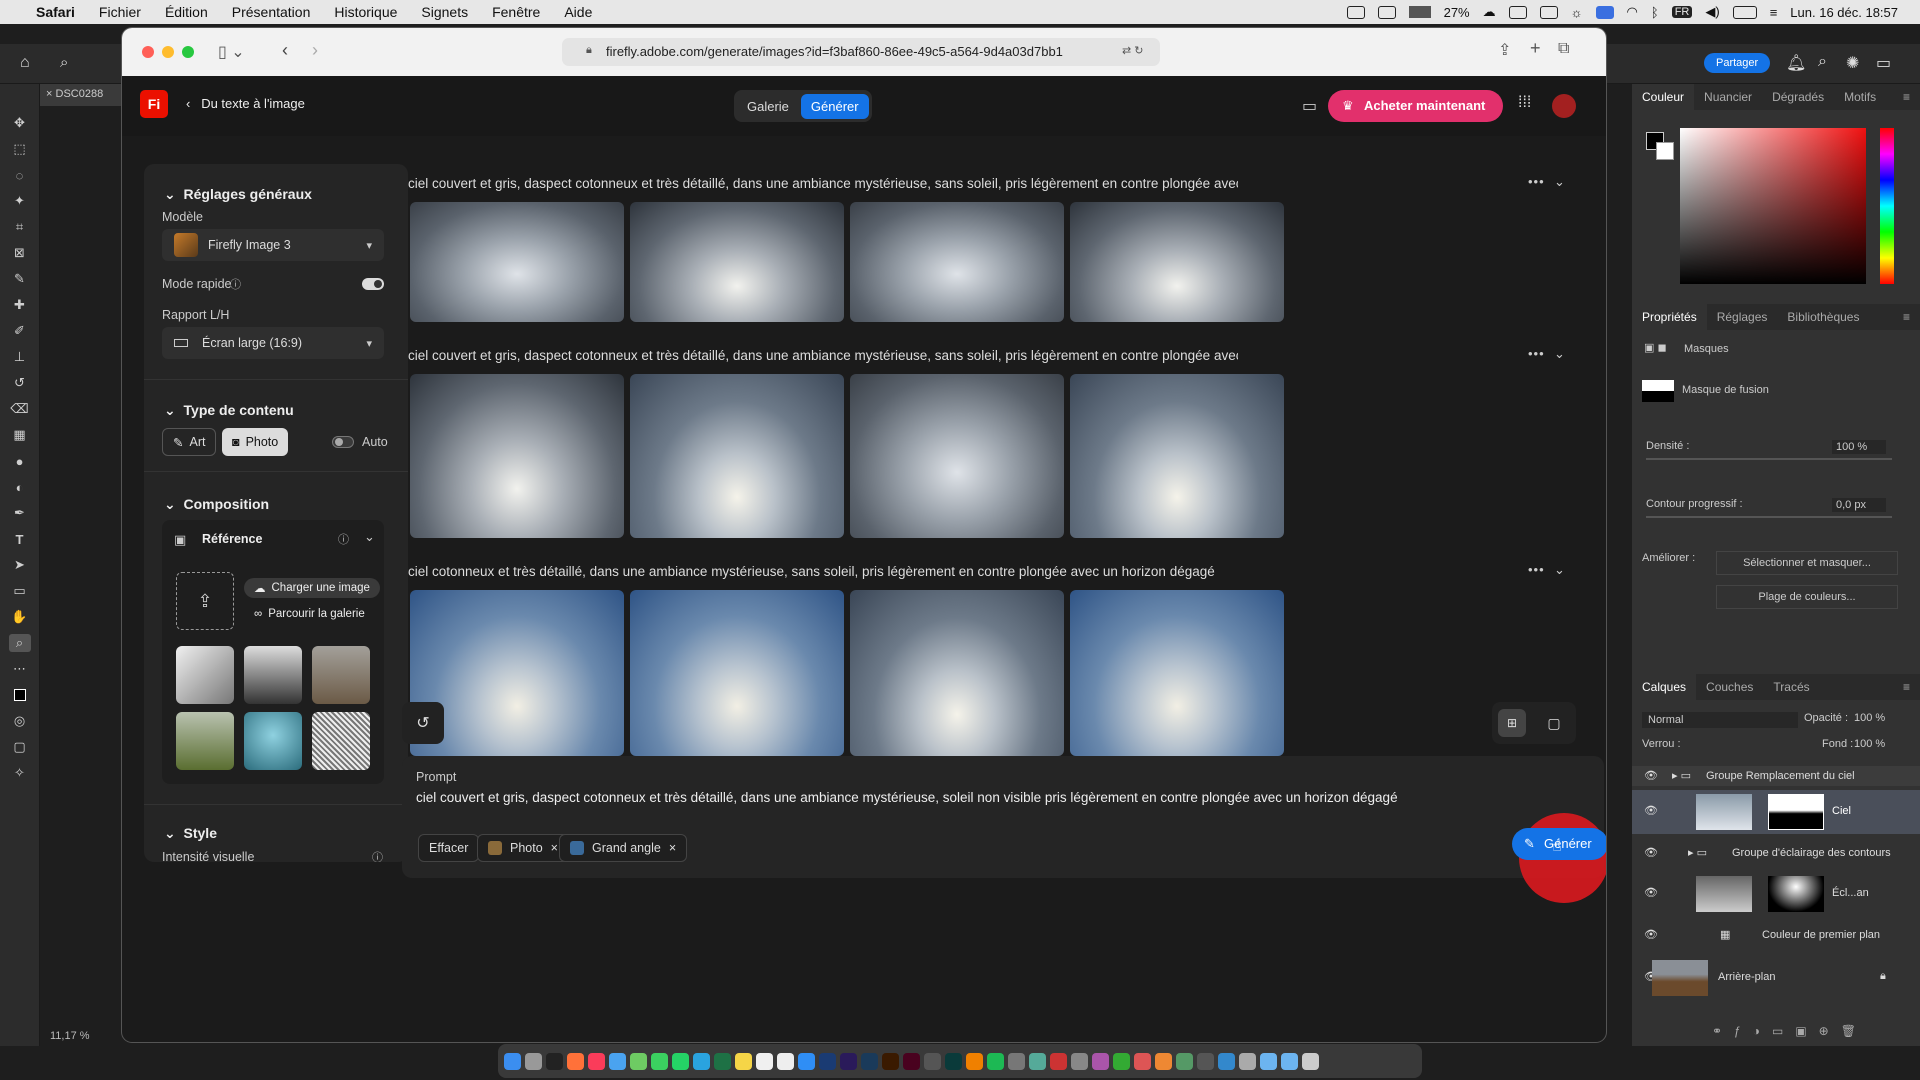  What do you see at coordinates (205, 601) in the screenshot?
I see `image-upload-dropzone: ⇪` at bounding box center [205, 601].